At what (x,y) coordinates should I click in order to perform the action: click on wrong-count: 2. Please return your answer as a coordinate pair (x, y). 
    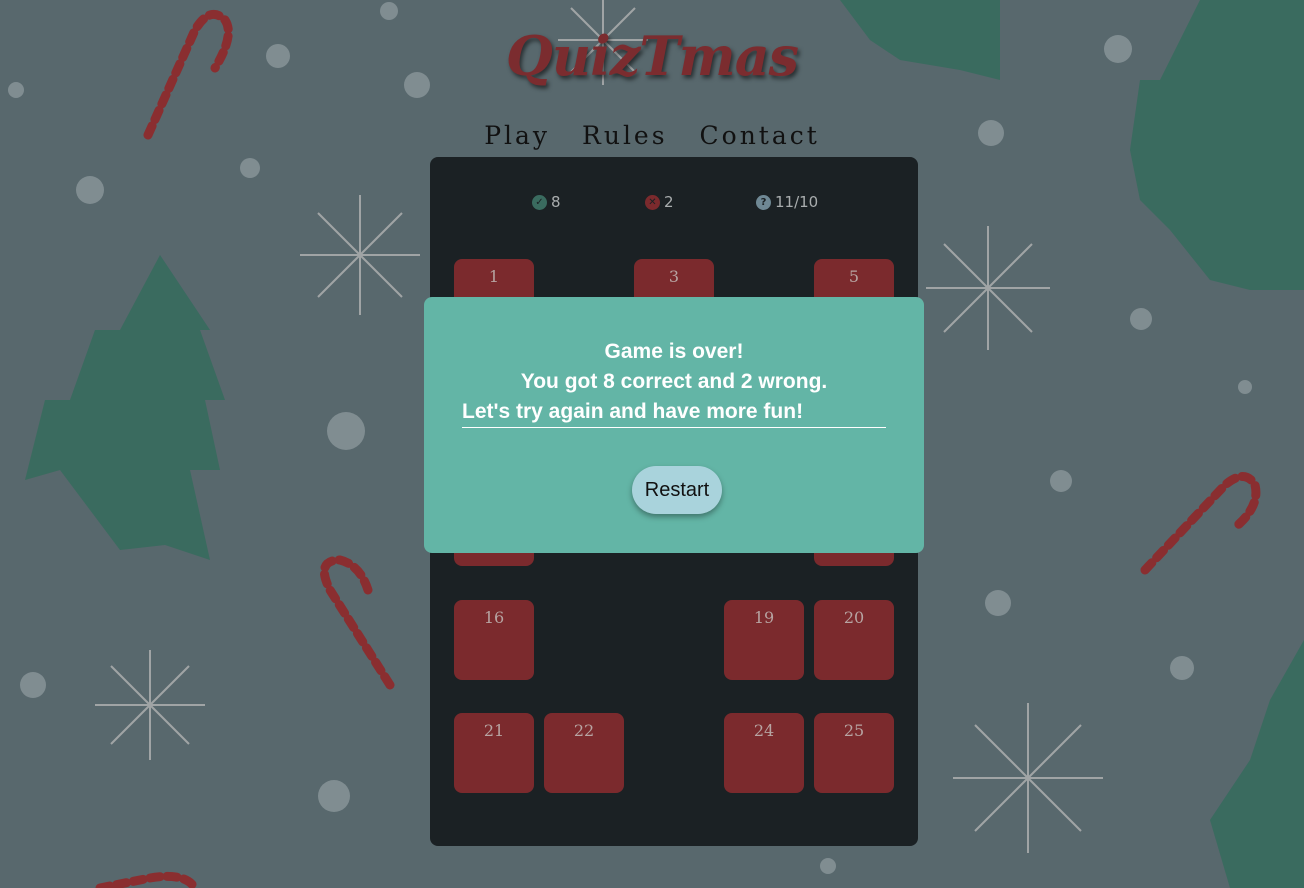
    Looking at the image, I should click on (669, 202).